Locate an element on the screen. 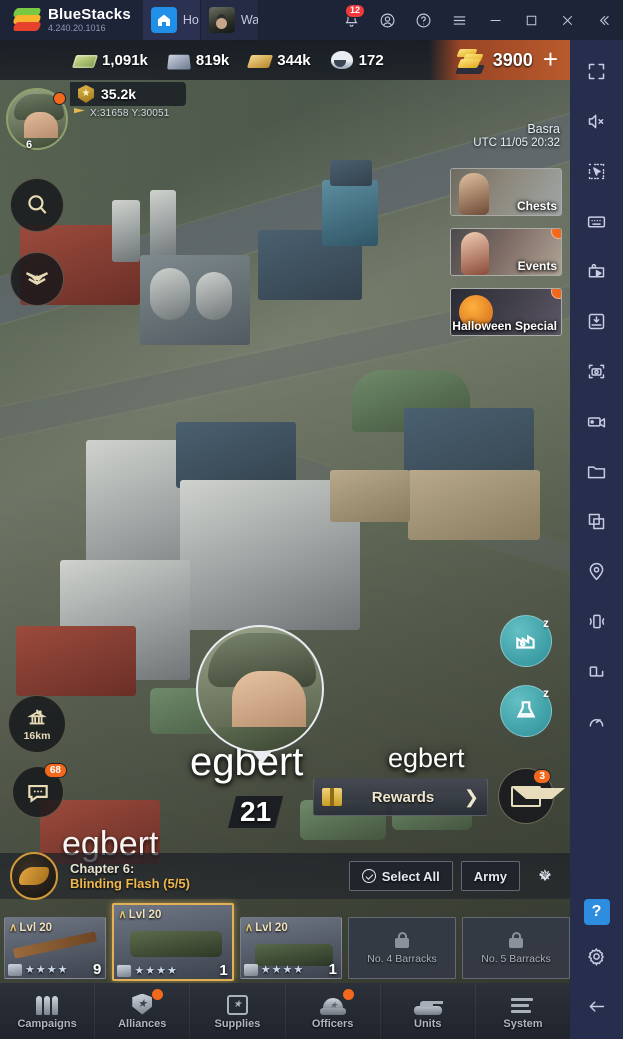 The height and width of the screenshot is (1039, 623). nav-units: Units is located at coordinates (428, 1011).